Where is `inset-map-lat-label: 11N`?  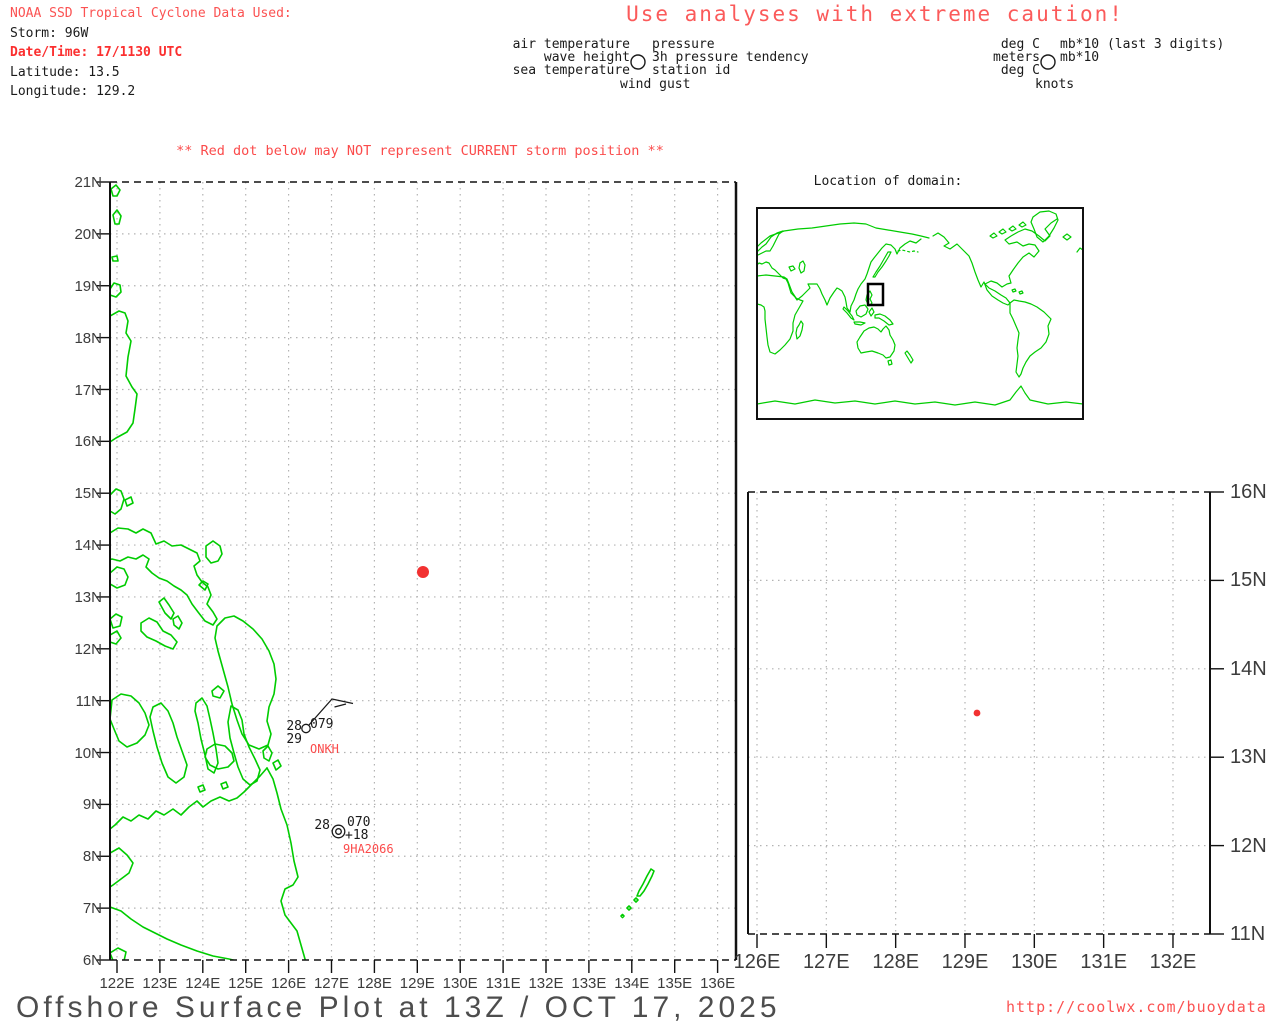 inset-map-lat-label: 11N is located at coordinates (1248, 934).